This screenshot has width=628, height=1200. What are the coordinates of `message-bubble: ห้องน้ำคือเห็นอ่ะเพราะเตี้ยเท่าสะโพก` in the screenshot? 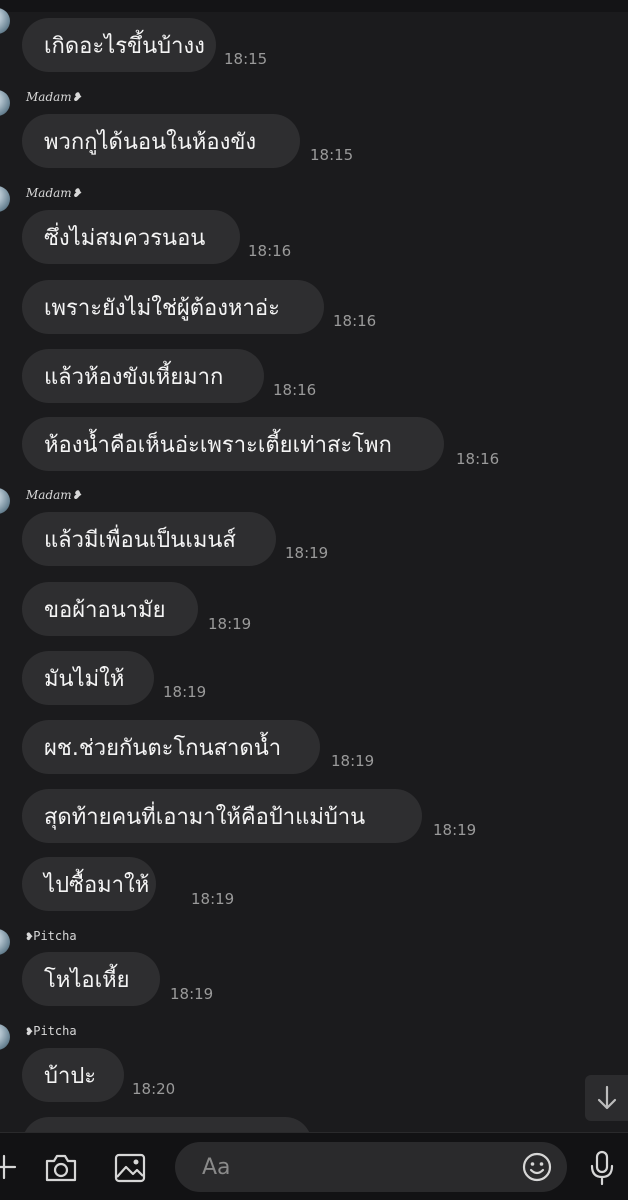 It's located at (233, 444).